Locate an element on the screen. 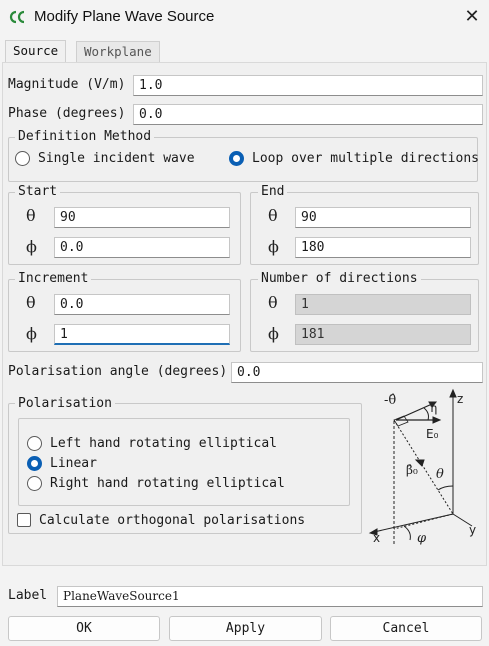 Image resolution: width=489 pixels, height=646 pixels. increment-theta-input: 0.0 is located at coordinates (142, 304).